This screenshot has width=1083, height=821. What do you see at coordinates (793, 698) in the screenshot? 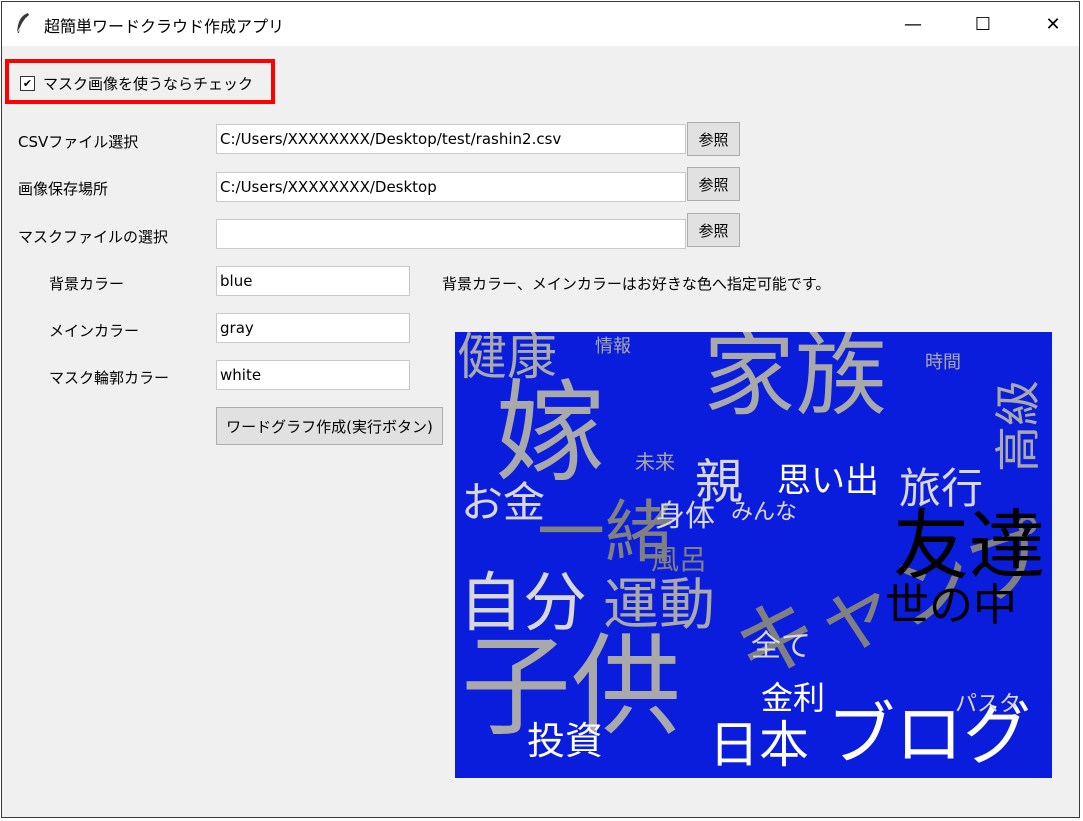
I see `cloud-word: 金利` at bounding box center [793, 698].